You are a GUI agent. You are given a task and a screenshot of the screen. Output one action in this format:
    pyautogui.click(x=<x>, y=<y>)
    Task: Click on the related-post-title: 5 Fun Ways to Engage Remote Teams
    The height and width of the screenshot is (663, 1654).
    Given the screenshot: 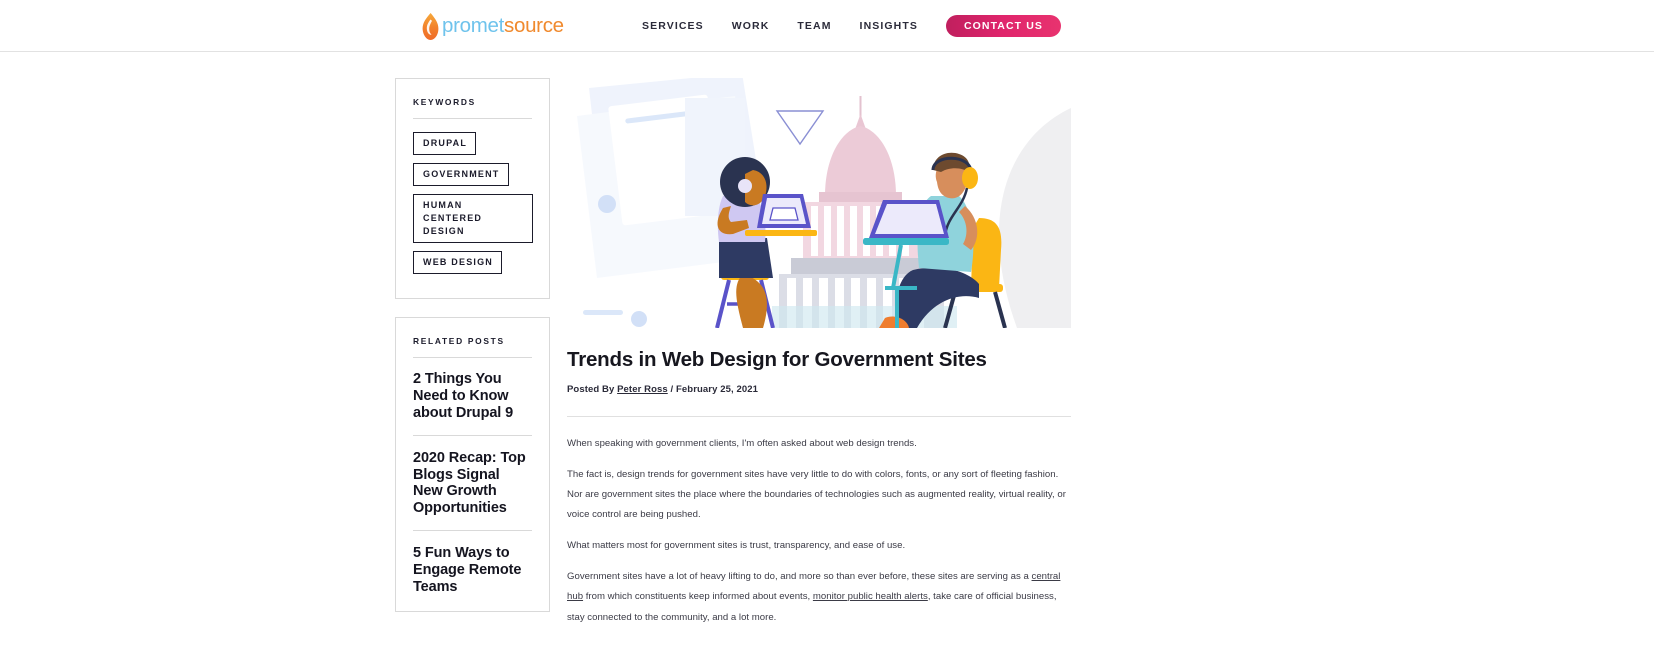 What is the action you would take?
    pyautogui.click(x=467, y=569)
    